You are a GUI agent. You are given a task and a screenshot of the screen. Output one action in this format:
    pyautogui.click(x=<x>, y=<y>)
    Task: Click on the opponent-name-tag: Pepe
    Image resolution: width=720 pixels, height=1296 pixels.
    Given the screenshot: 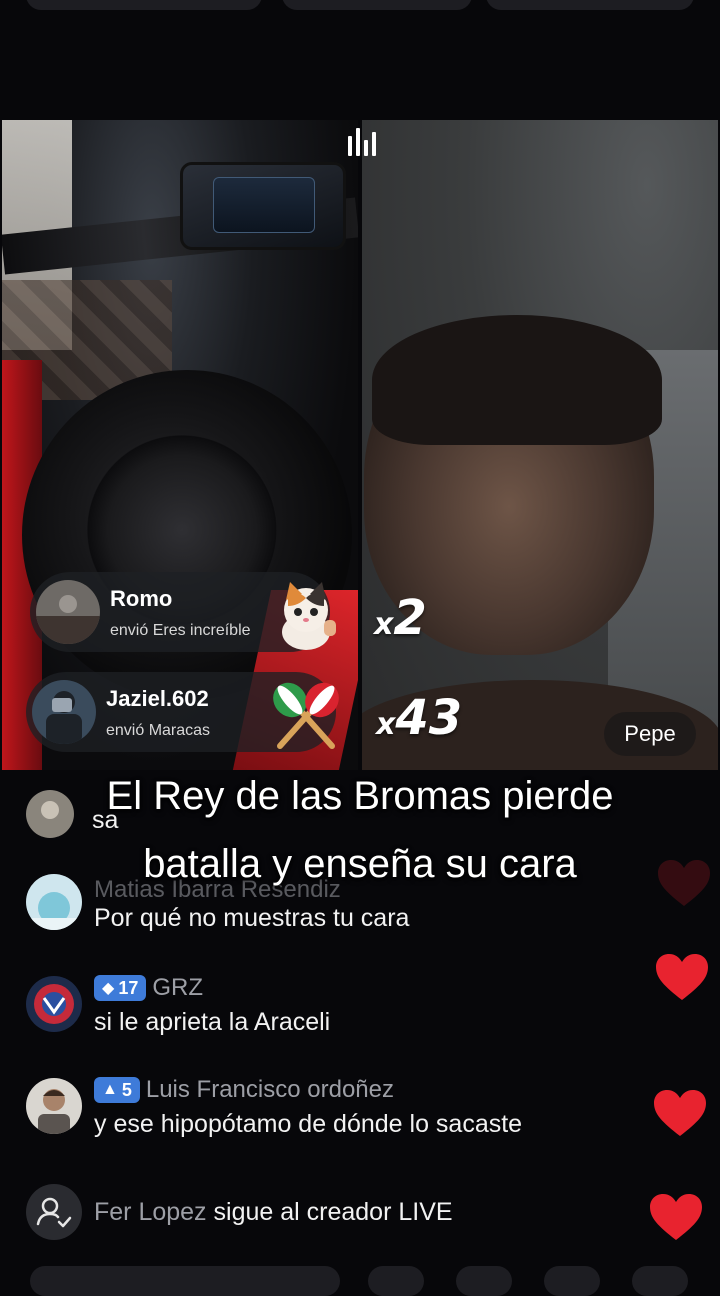 What is the action you would take?
    pyautogui.click(x=650, y=734)
    